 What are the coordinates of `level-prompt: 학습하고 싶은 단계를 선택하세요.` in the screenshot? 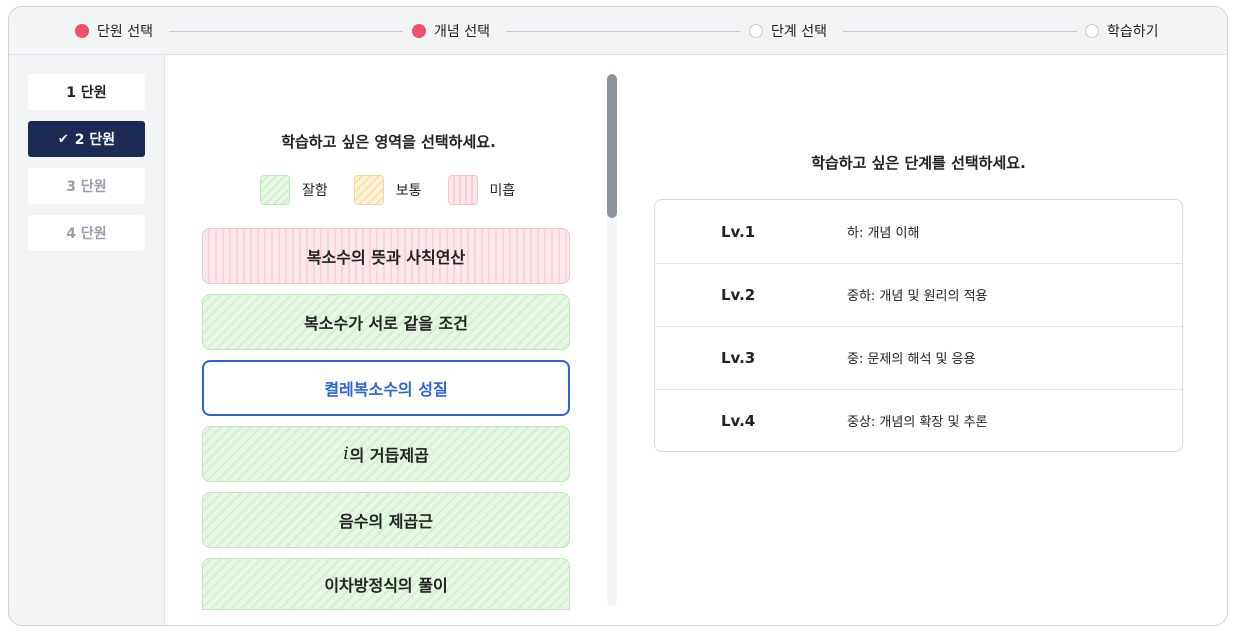 It's located at (918, 163).